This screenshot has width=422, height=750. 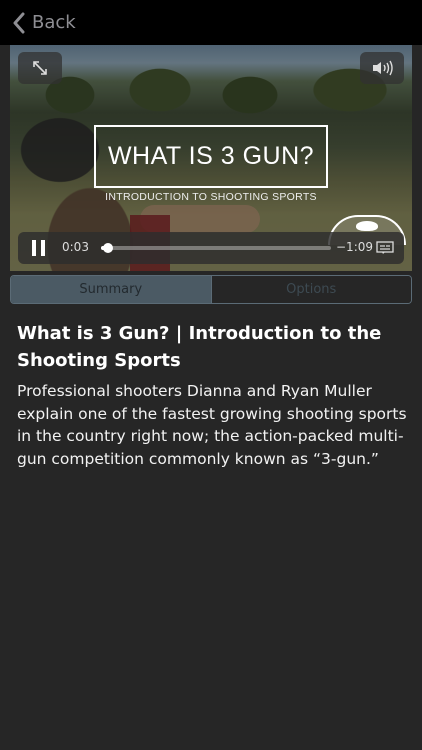 I want to click on navigation-bar: Back, so click(x=211, y=22).